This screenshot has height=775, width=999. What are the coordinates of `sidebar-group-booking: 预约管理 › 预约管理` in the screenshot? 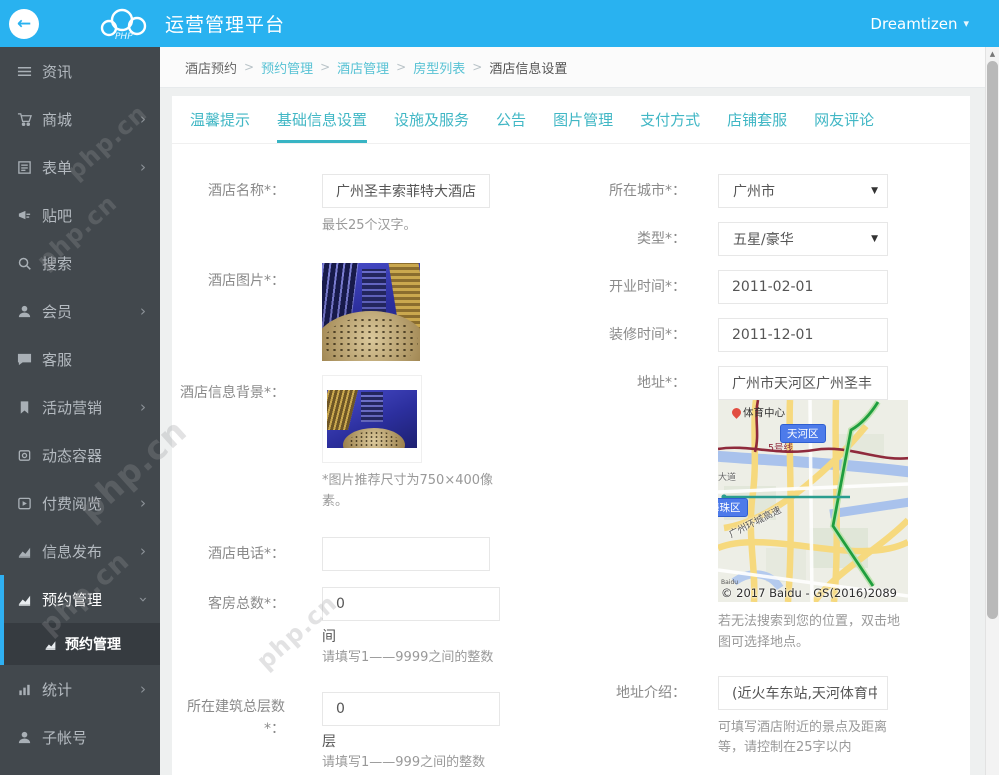 It's located at (80, 620).